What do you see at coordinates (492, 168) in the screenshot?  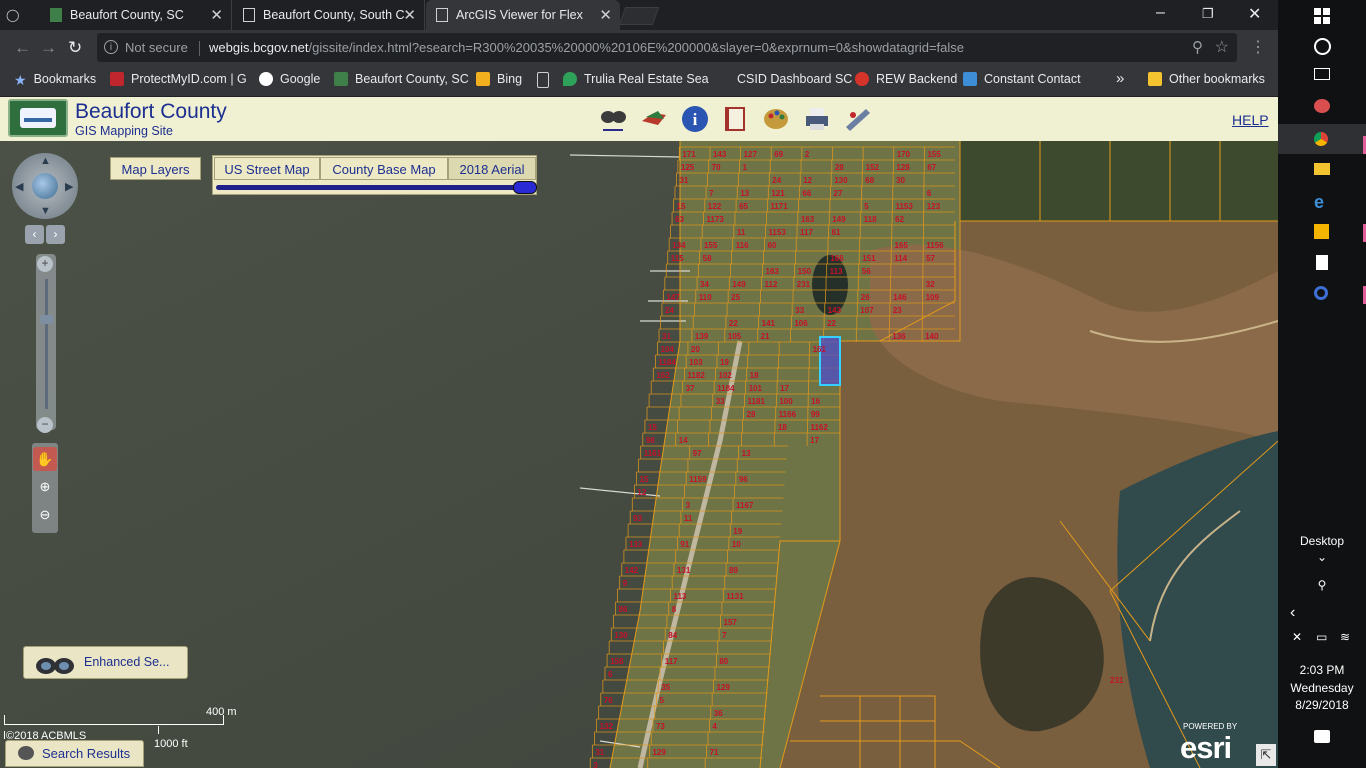 I see `aerial-2018-button: 2018 Aerial` at bounding box center [492, 168].